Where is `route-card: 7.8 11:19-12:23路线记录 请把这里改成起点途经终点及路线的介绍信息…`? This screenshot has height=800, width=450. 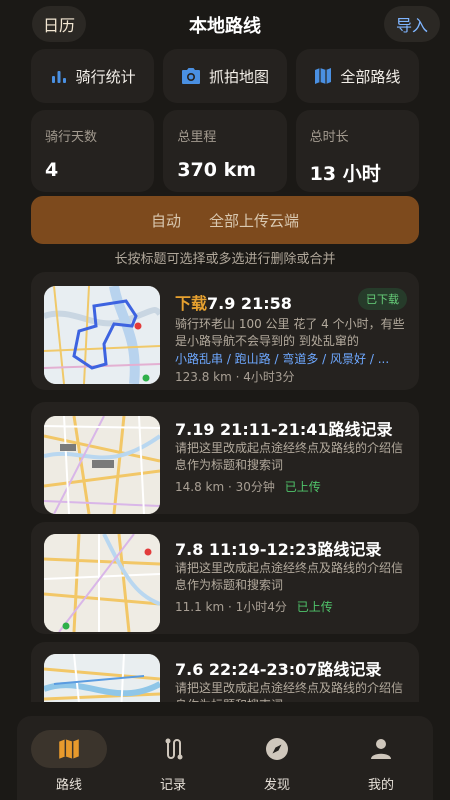
route-card: 7.8 11:19-12:23路线记录 请把这里改成起点途经终点及路线的介绍信息… is located at coordinates (225, 578).